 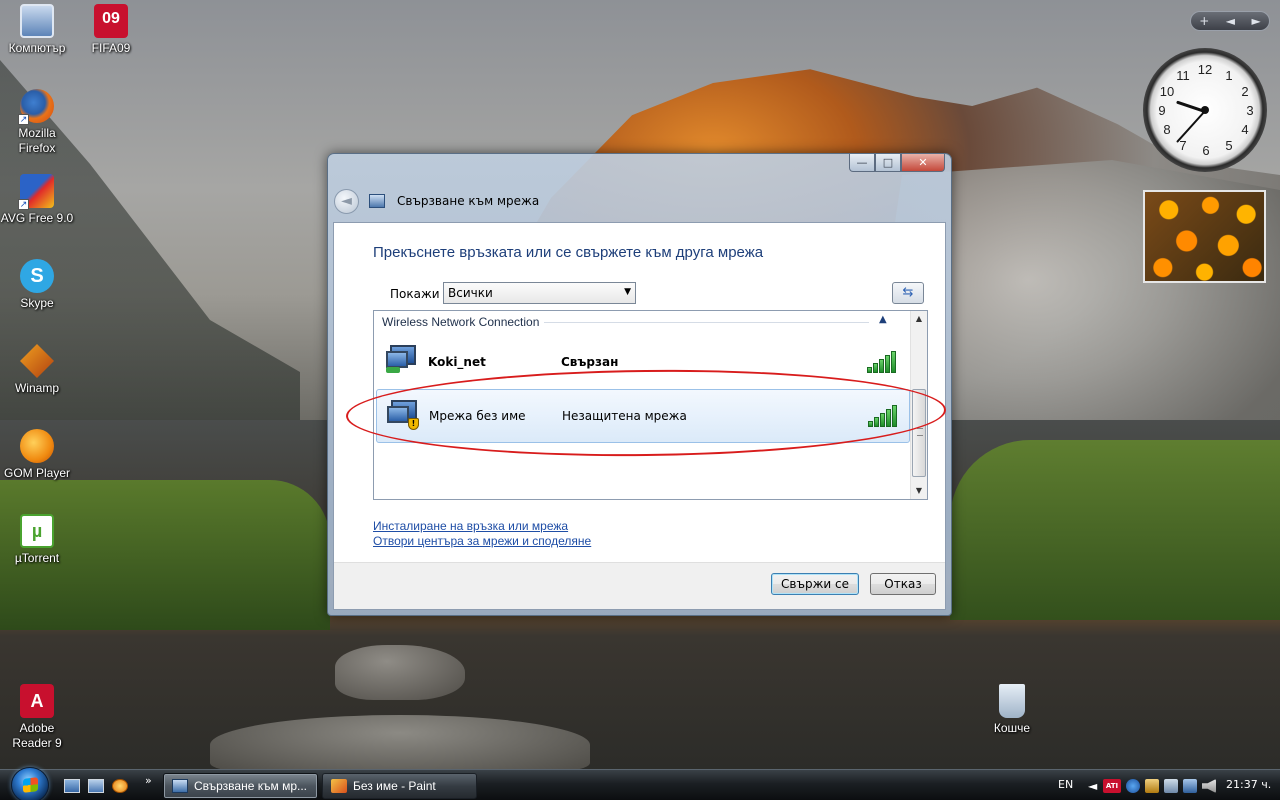 What do you see at coordinates (1206, 150) in the screenshot?
I see `clock-number: 6` at bounding box center [1206, 150].